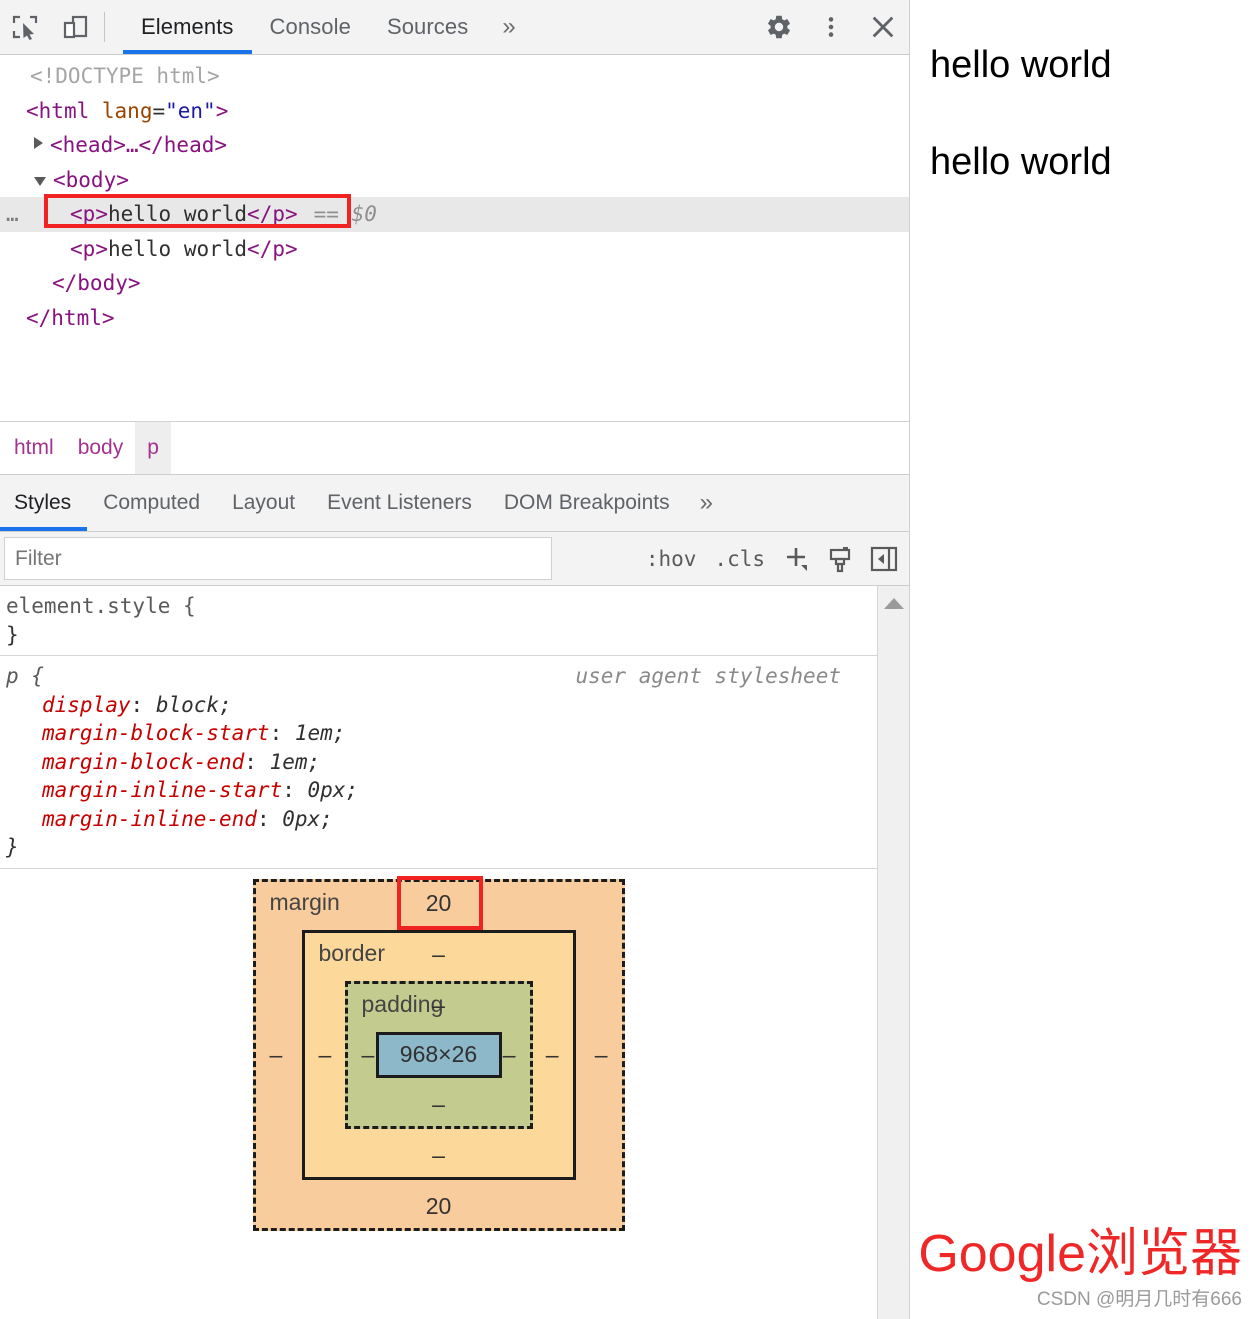  Describe the element at coordinates (177, 248) in the screenshot. I see `p-text-2: hello world` at that location.